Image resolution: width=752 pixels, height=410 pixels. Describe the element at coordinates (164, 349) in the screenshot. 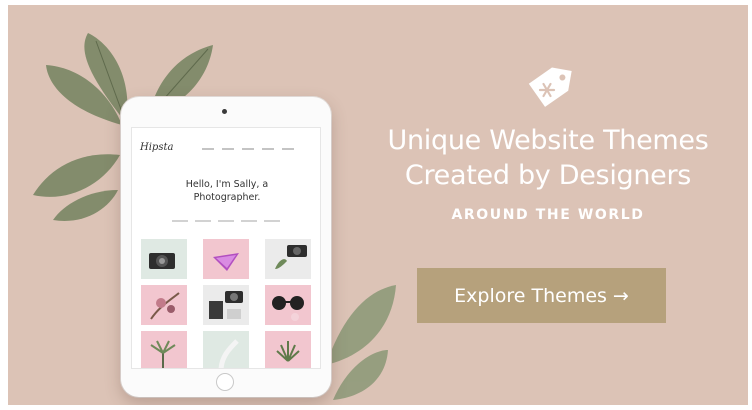

I see `photo-tile-palm` at that location.